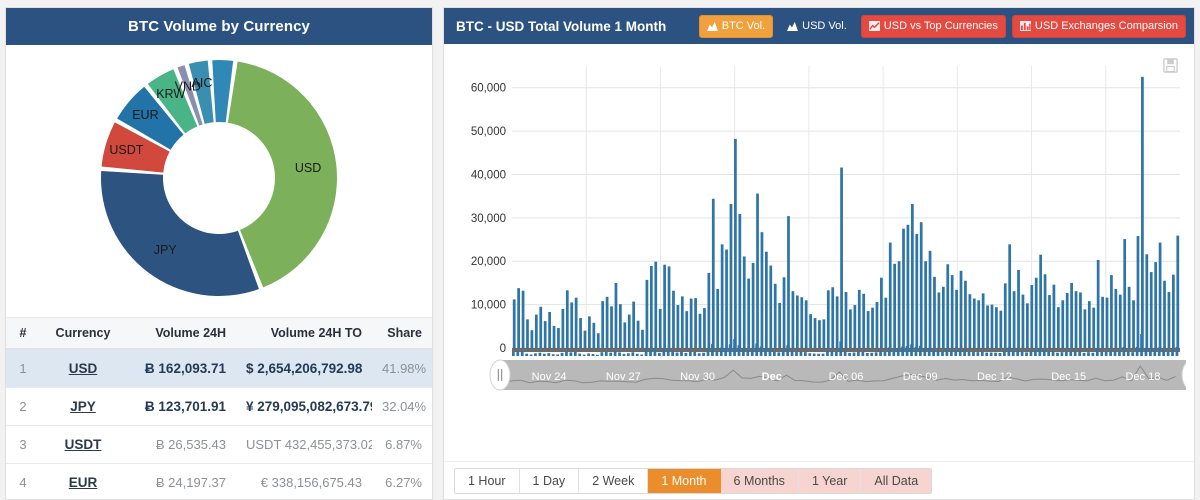 The image size is (1200, 500). I want to click on range-button-6-months: 6 Months, so click(759, 480).